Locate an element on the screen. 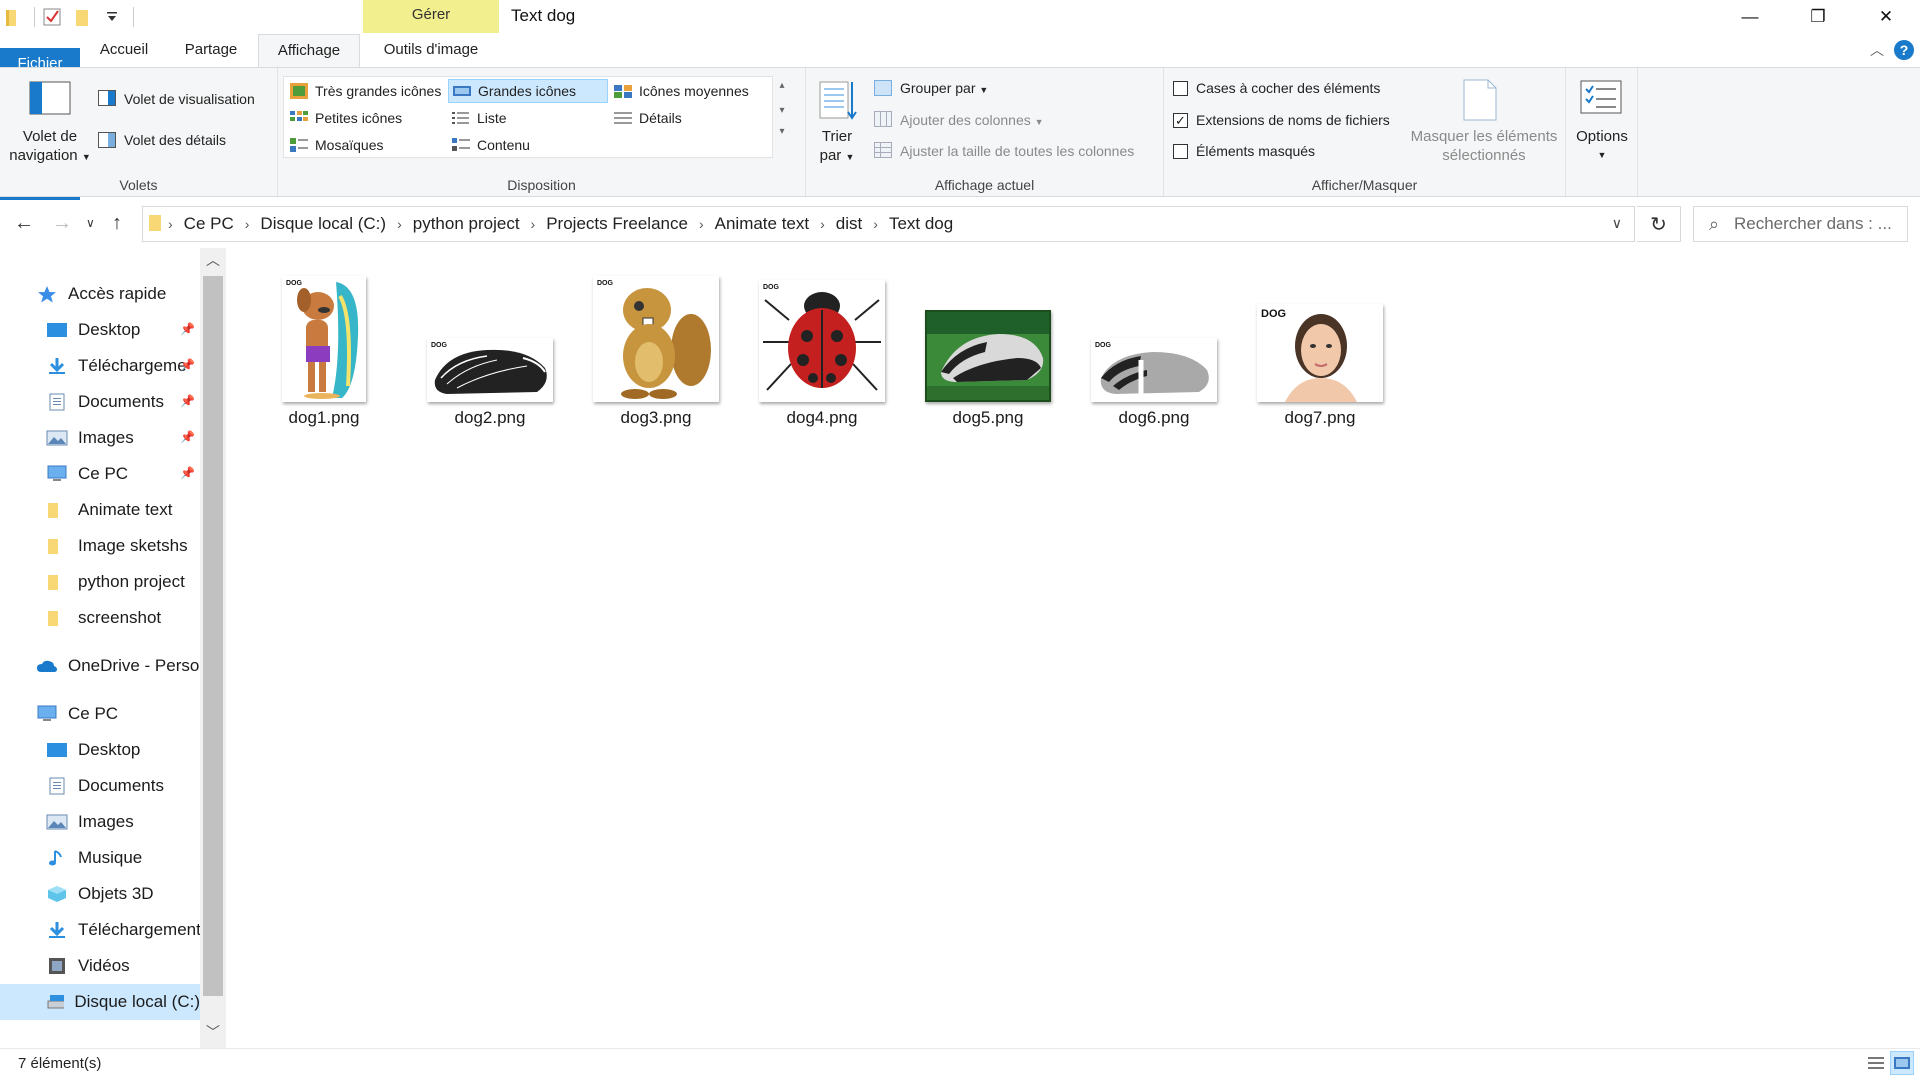 Image resolution: width=1920 pixels, height=1080 pixels. fit-columns-button: Ajuster la taille de toutes les colonnes is located at coordinates (1017, 151).